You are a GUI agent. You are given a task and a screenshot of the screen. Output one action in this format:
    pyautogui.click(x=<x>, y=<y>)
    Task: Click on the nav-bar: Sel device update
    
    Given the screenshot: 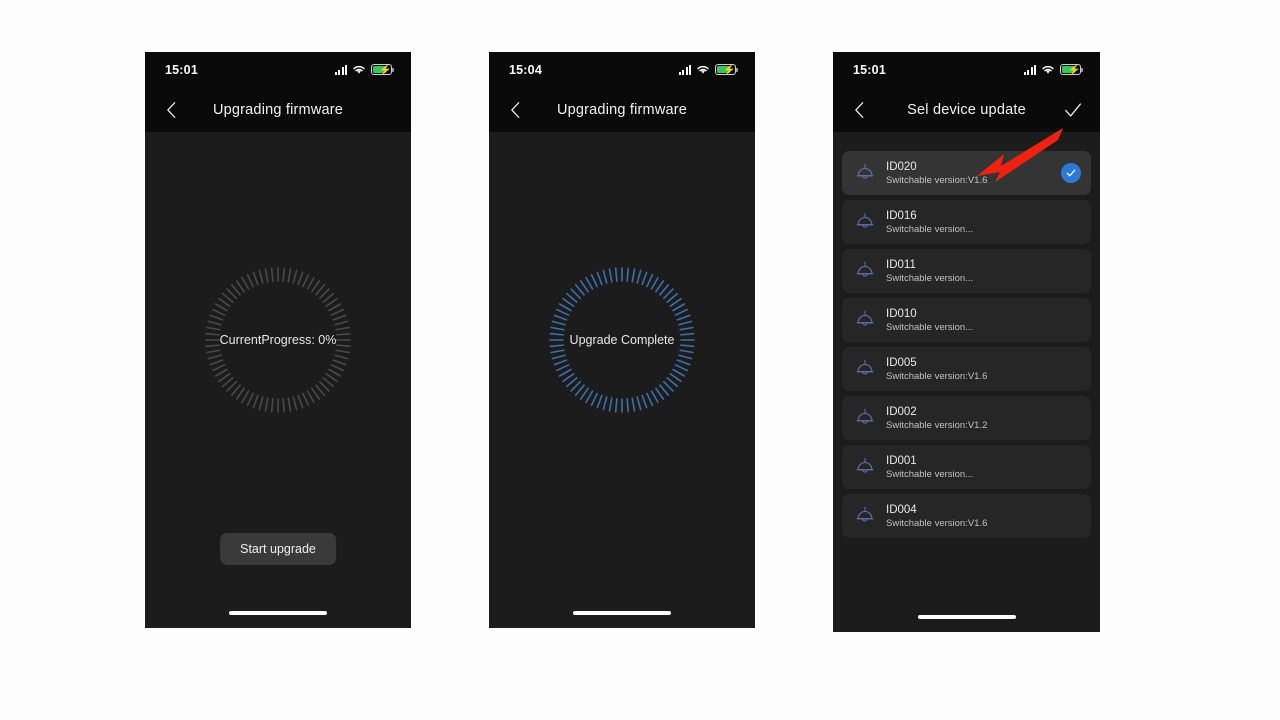 What is the action you would take?
    pyautogui.click(x=966, y=109)
    